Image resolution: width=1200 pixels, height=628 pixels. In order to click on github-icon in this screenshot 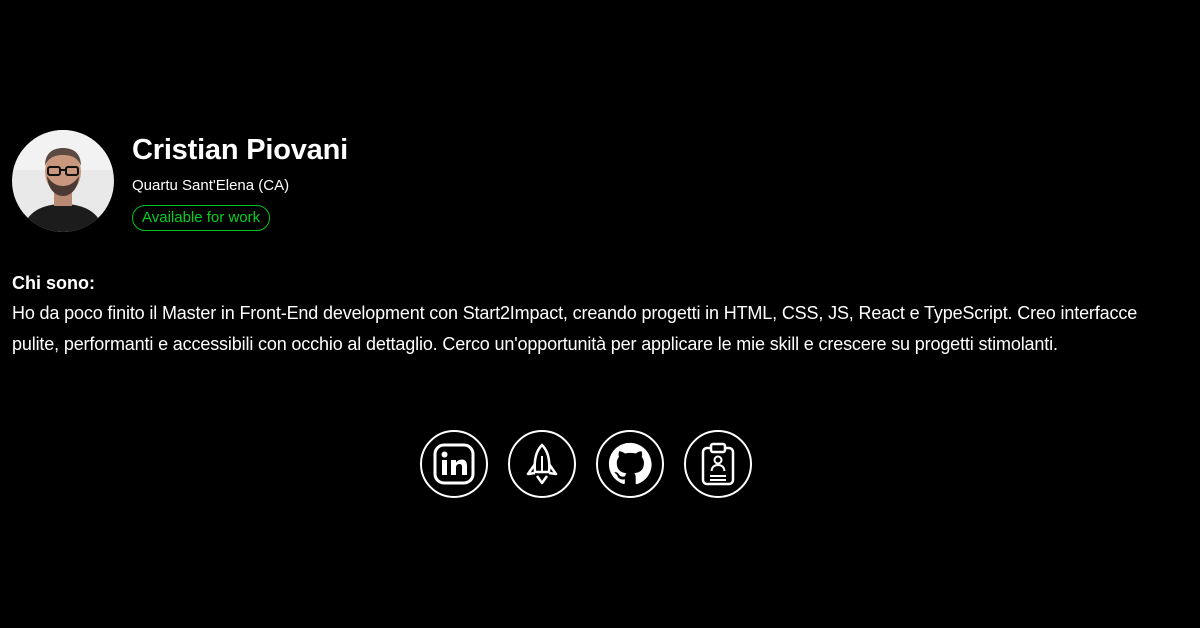, I will do `click(630, 464)`.